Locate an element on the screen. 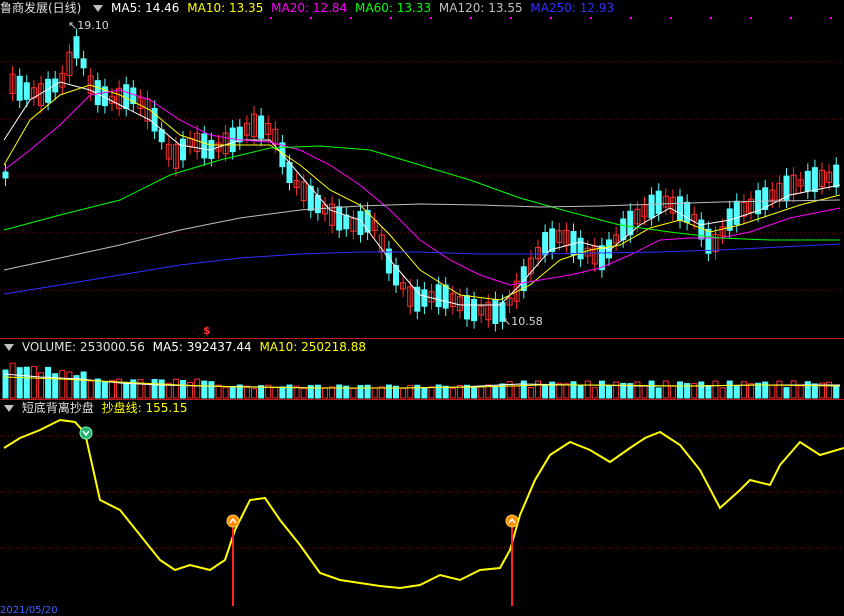 The height and width of the screenshot is (616, 844). volume-ma10-line is located at coordinates (422, 382).